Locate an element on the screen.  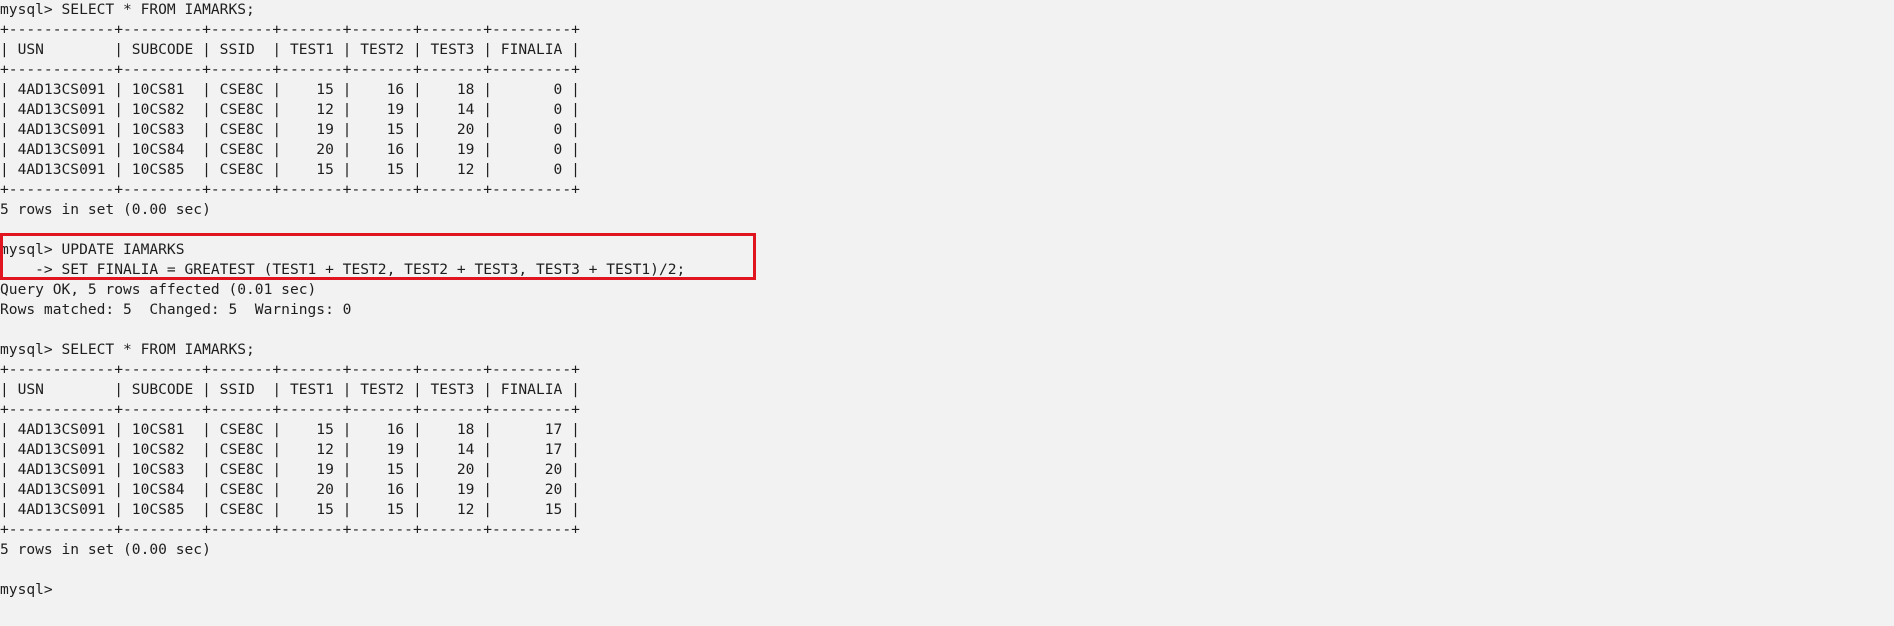
result-status-line: Rows matched: 5 Changed: 5 Warnings: 0 is located at coordinates (176, 309).